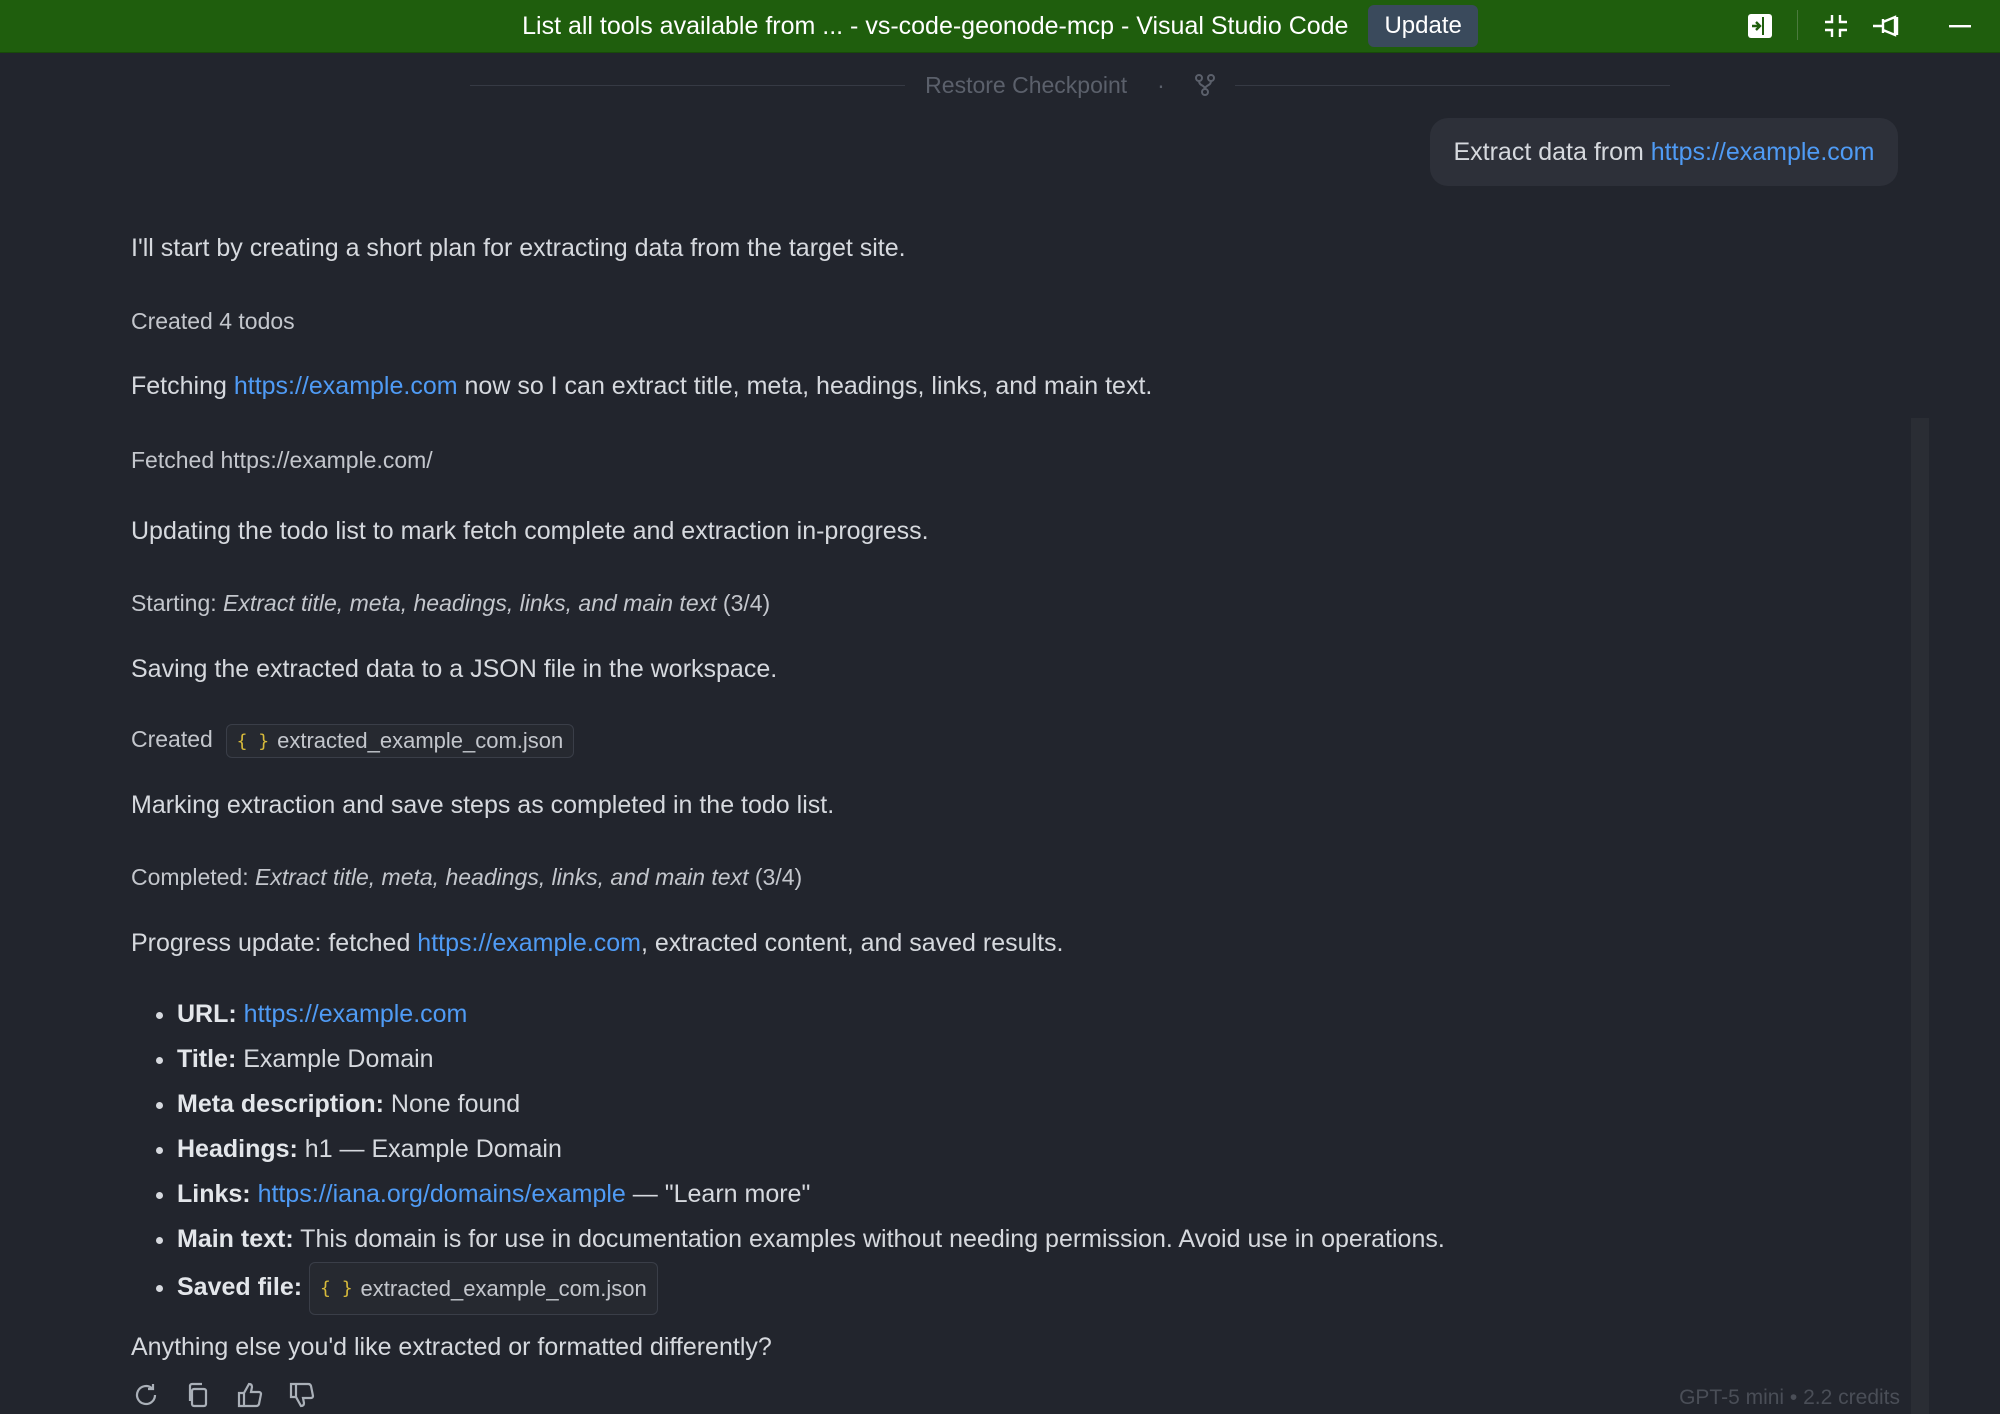  What do you see at coordinates (214, 1194) in the screenshot?
I see `summary-label: Links:` at bounding box center [214, 1194].